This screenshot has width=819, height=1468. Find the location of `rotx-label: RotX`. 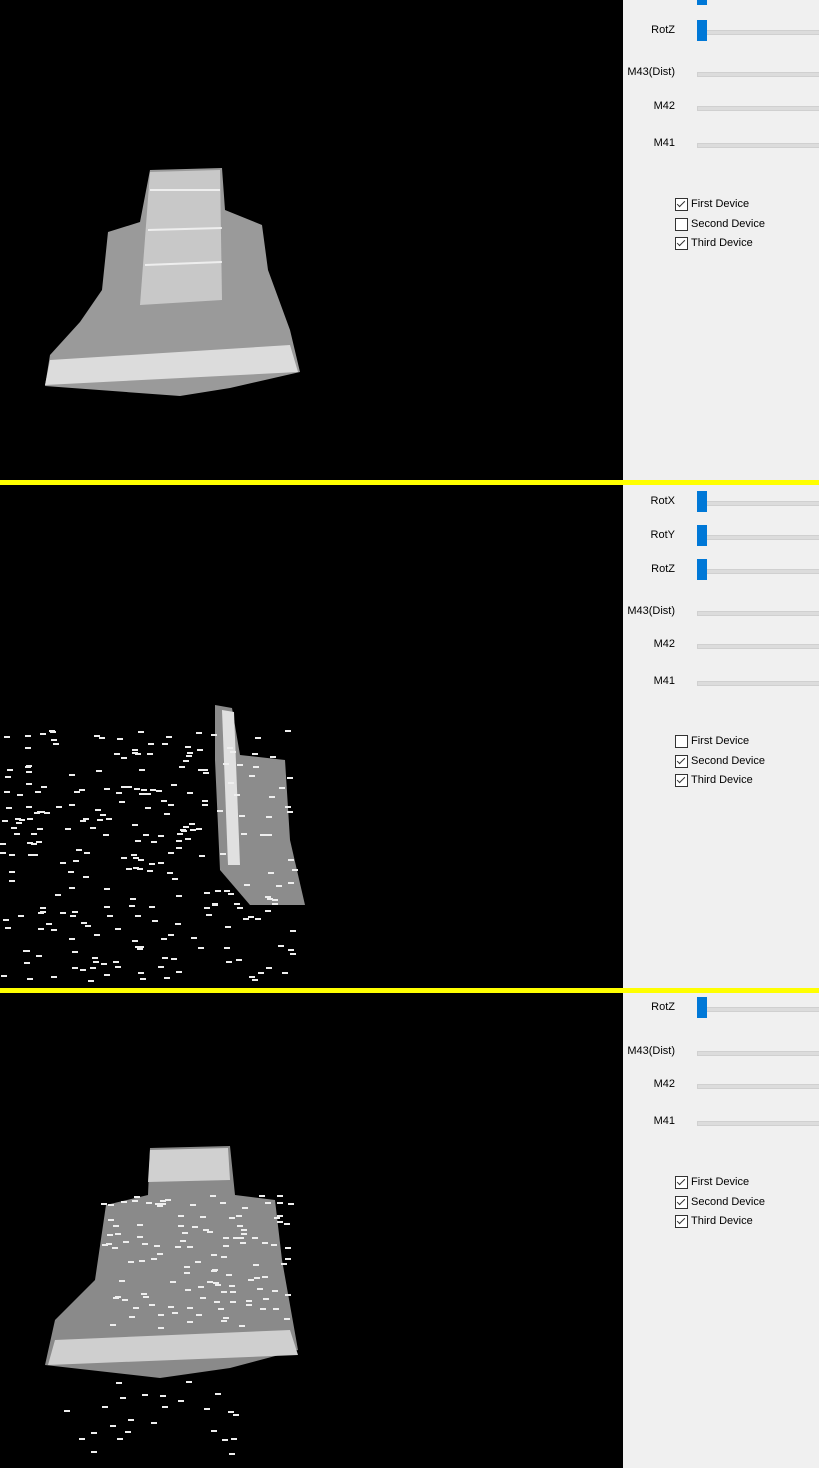

rotx-label: RotX is located at coordinates (662, 501).